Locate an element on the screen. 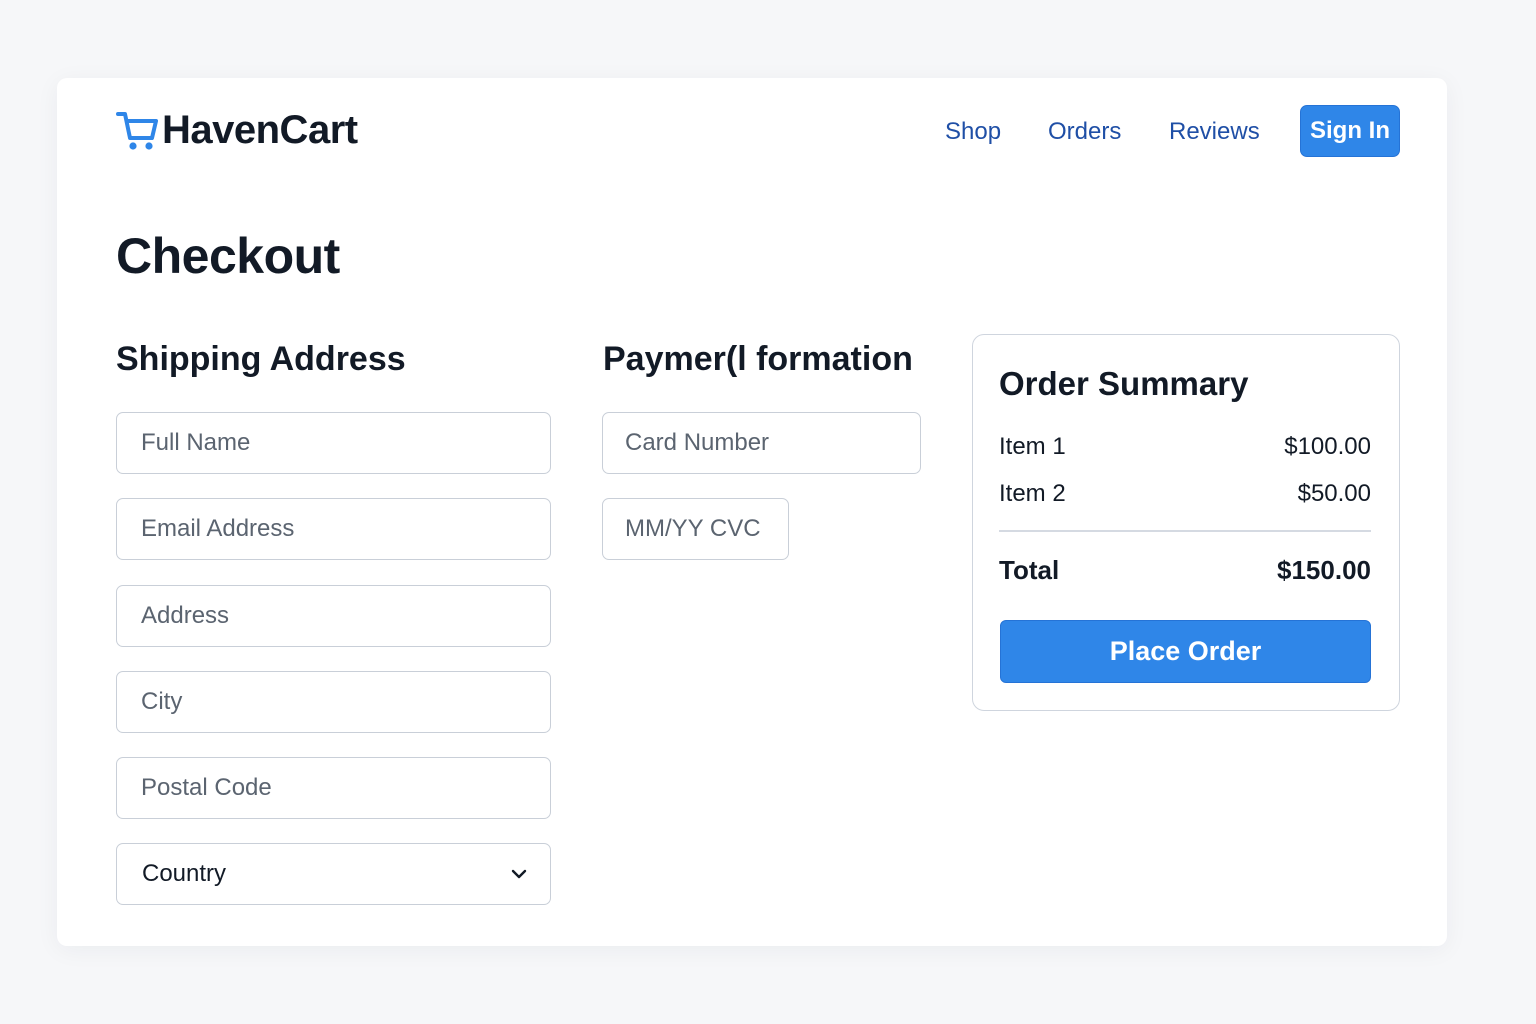 The width and height of the screenshot is (1536, 1024). city-input is located at coordinates (333, 702).